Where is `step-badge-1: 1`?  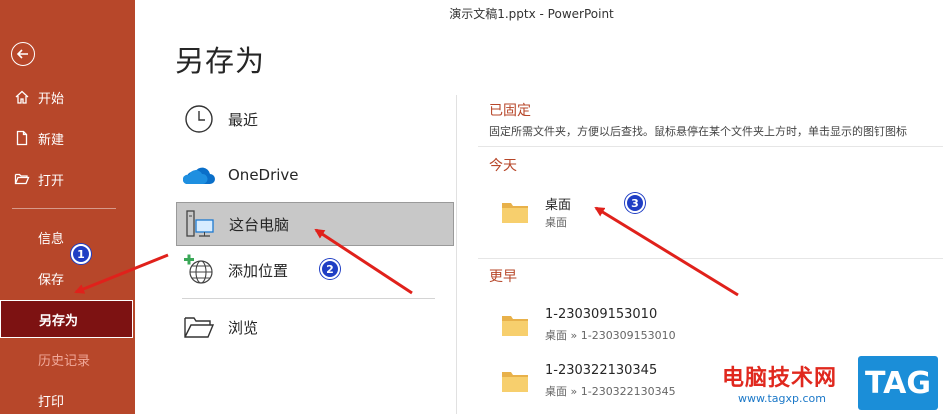
step-badge-1: 1 is located at coordinates (81, 254).